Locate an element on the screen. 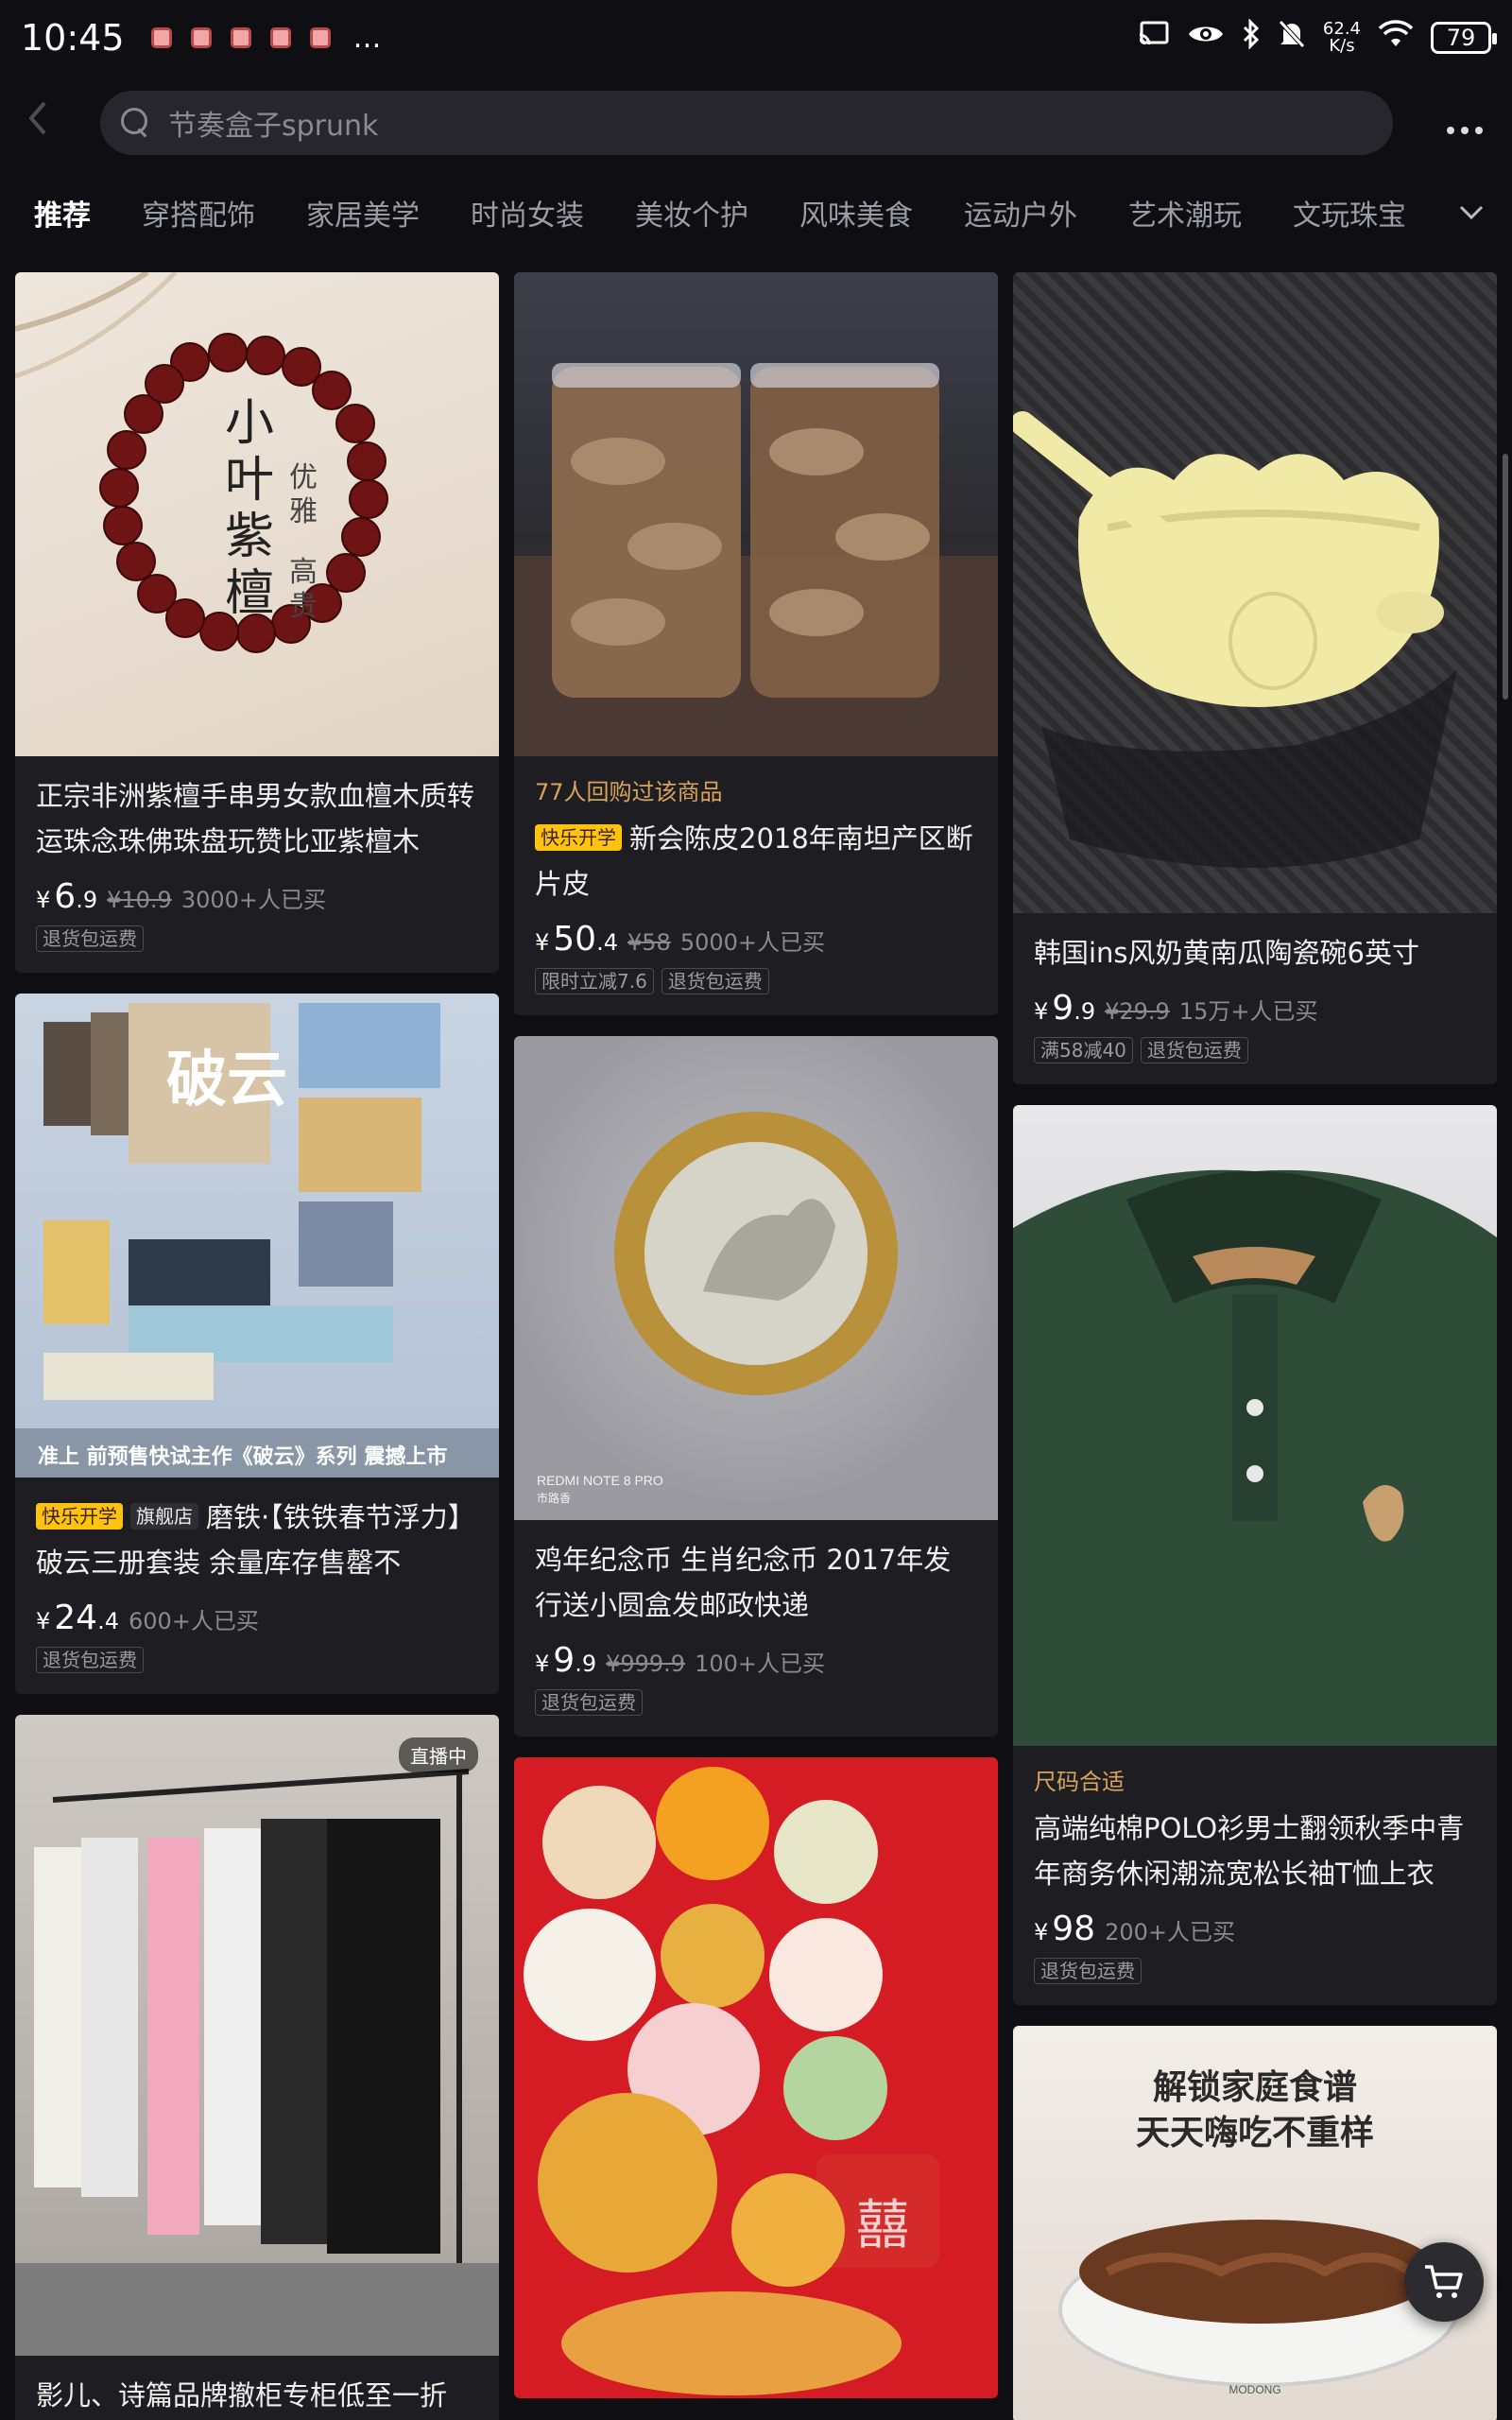 The height and width of the screenshot is (2420, 1512). product-title: 正宗非洲紫檀手串男女款血檀木质转运珠念珠佛珠盘玩赞比亚紫檀木 is located at coordinates (255, 818).